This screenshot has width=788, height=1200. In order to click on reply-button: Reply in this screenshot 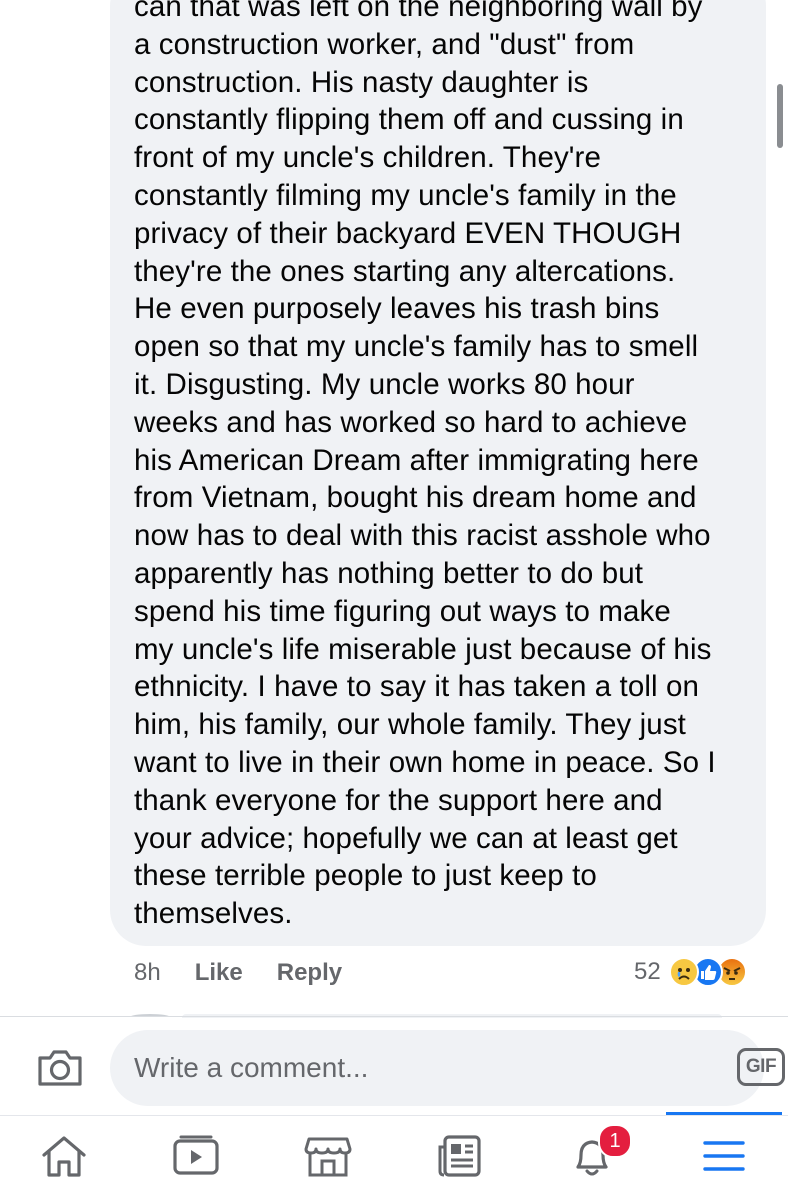, I will do `click(309, 973)`.